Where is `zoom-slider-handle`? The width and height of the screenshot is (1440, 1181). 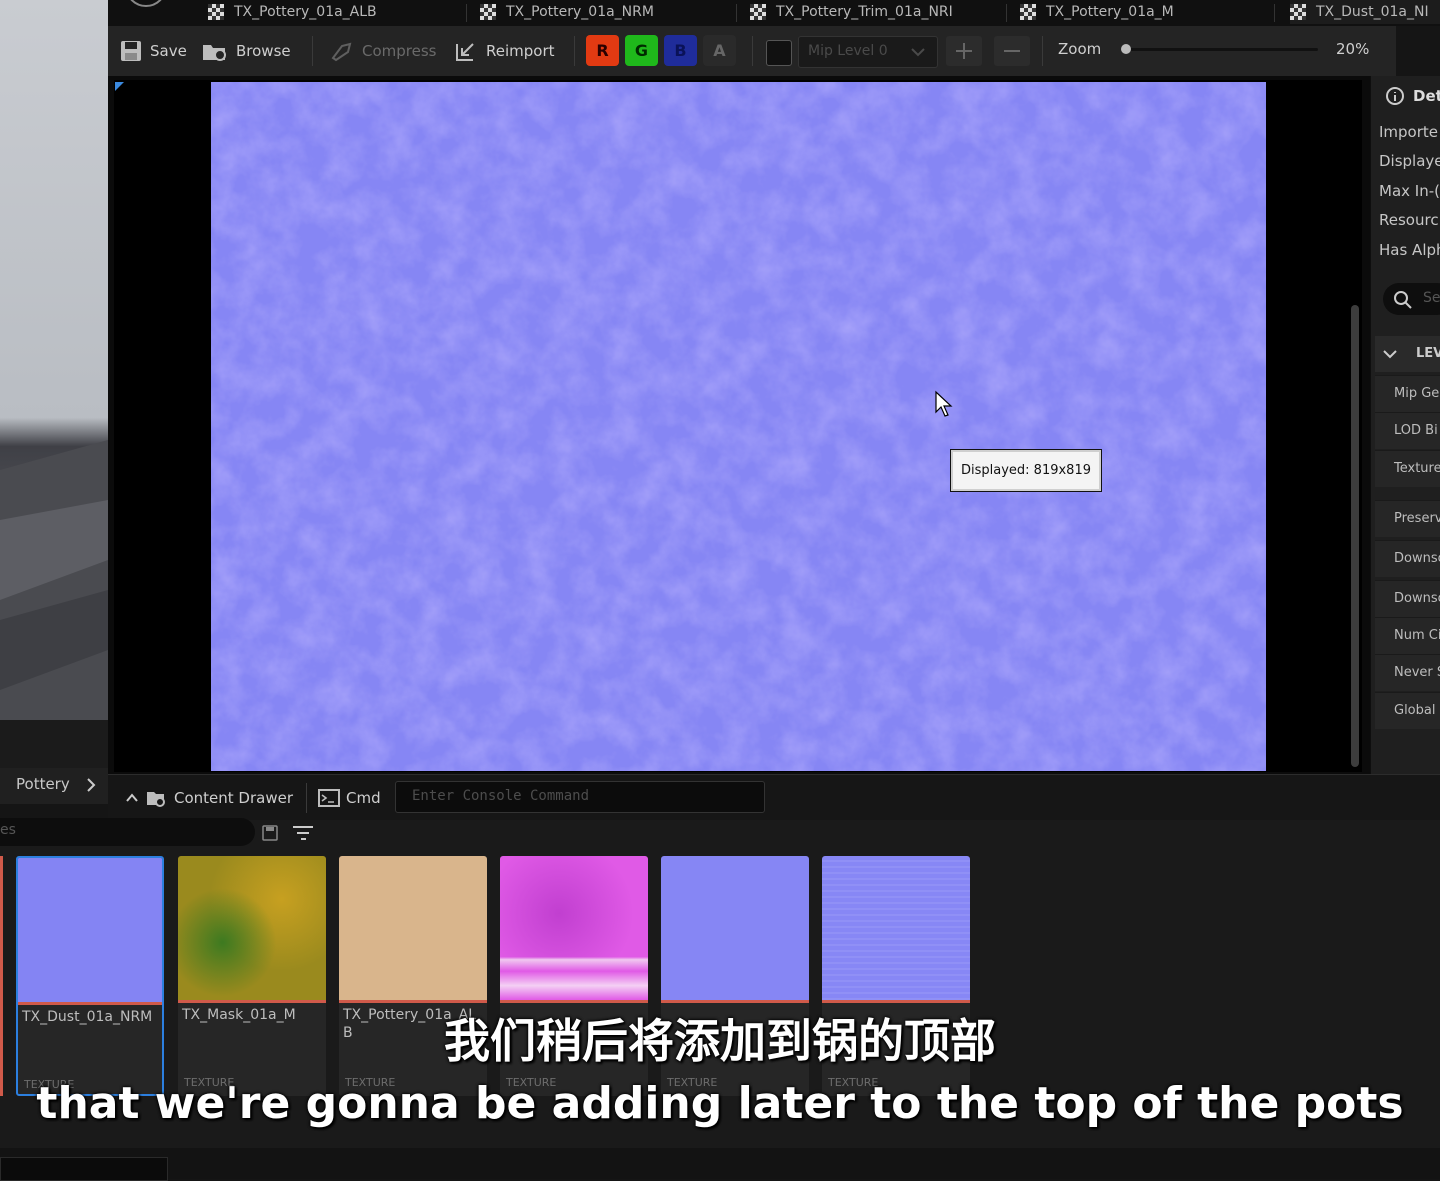
zoom-slider-handle is located at coordinates (1125, 49).